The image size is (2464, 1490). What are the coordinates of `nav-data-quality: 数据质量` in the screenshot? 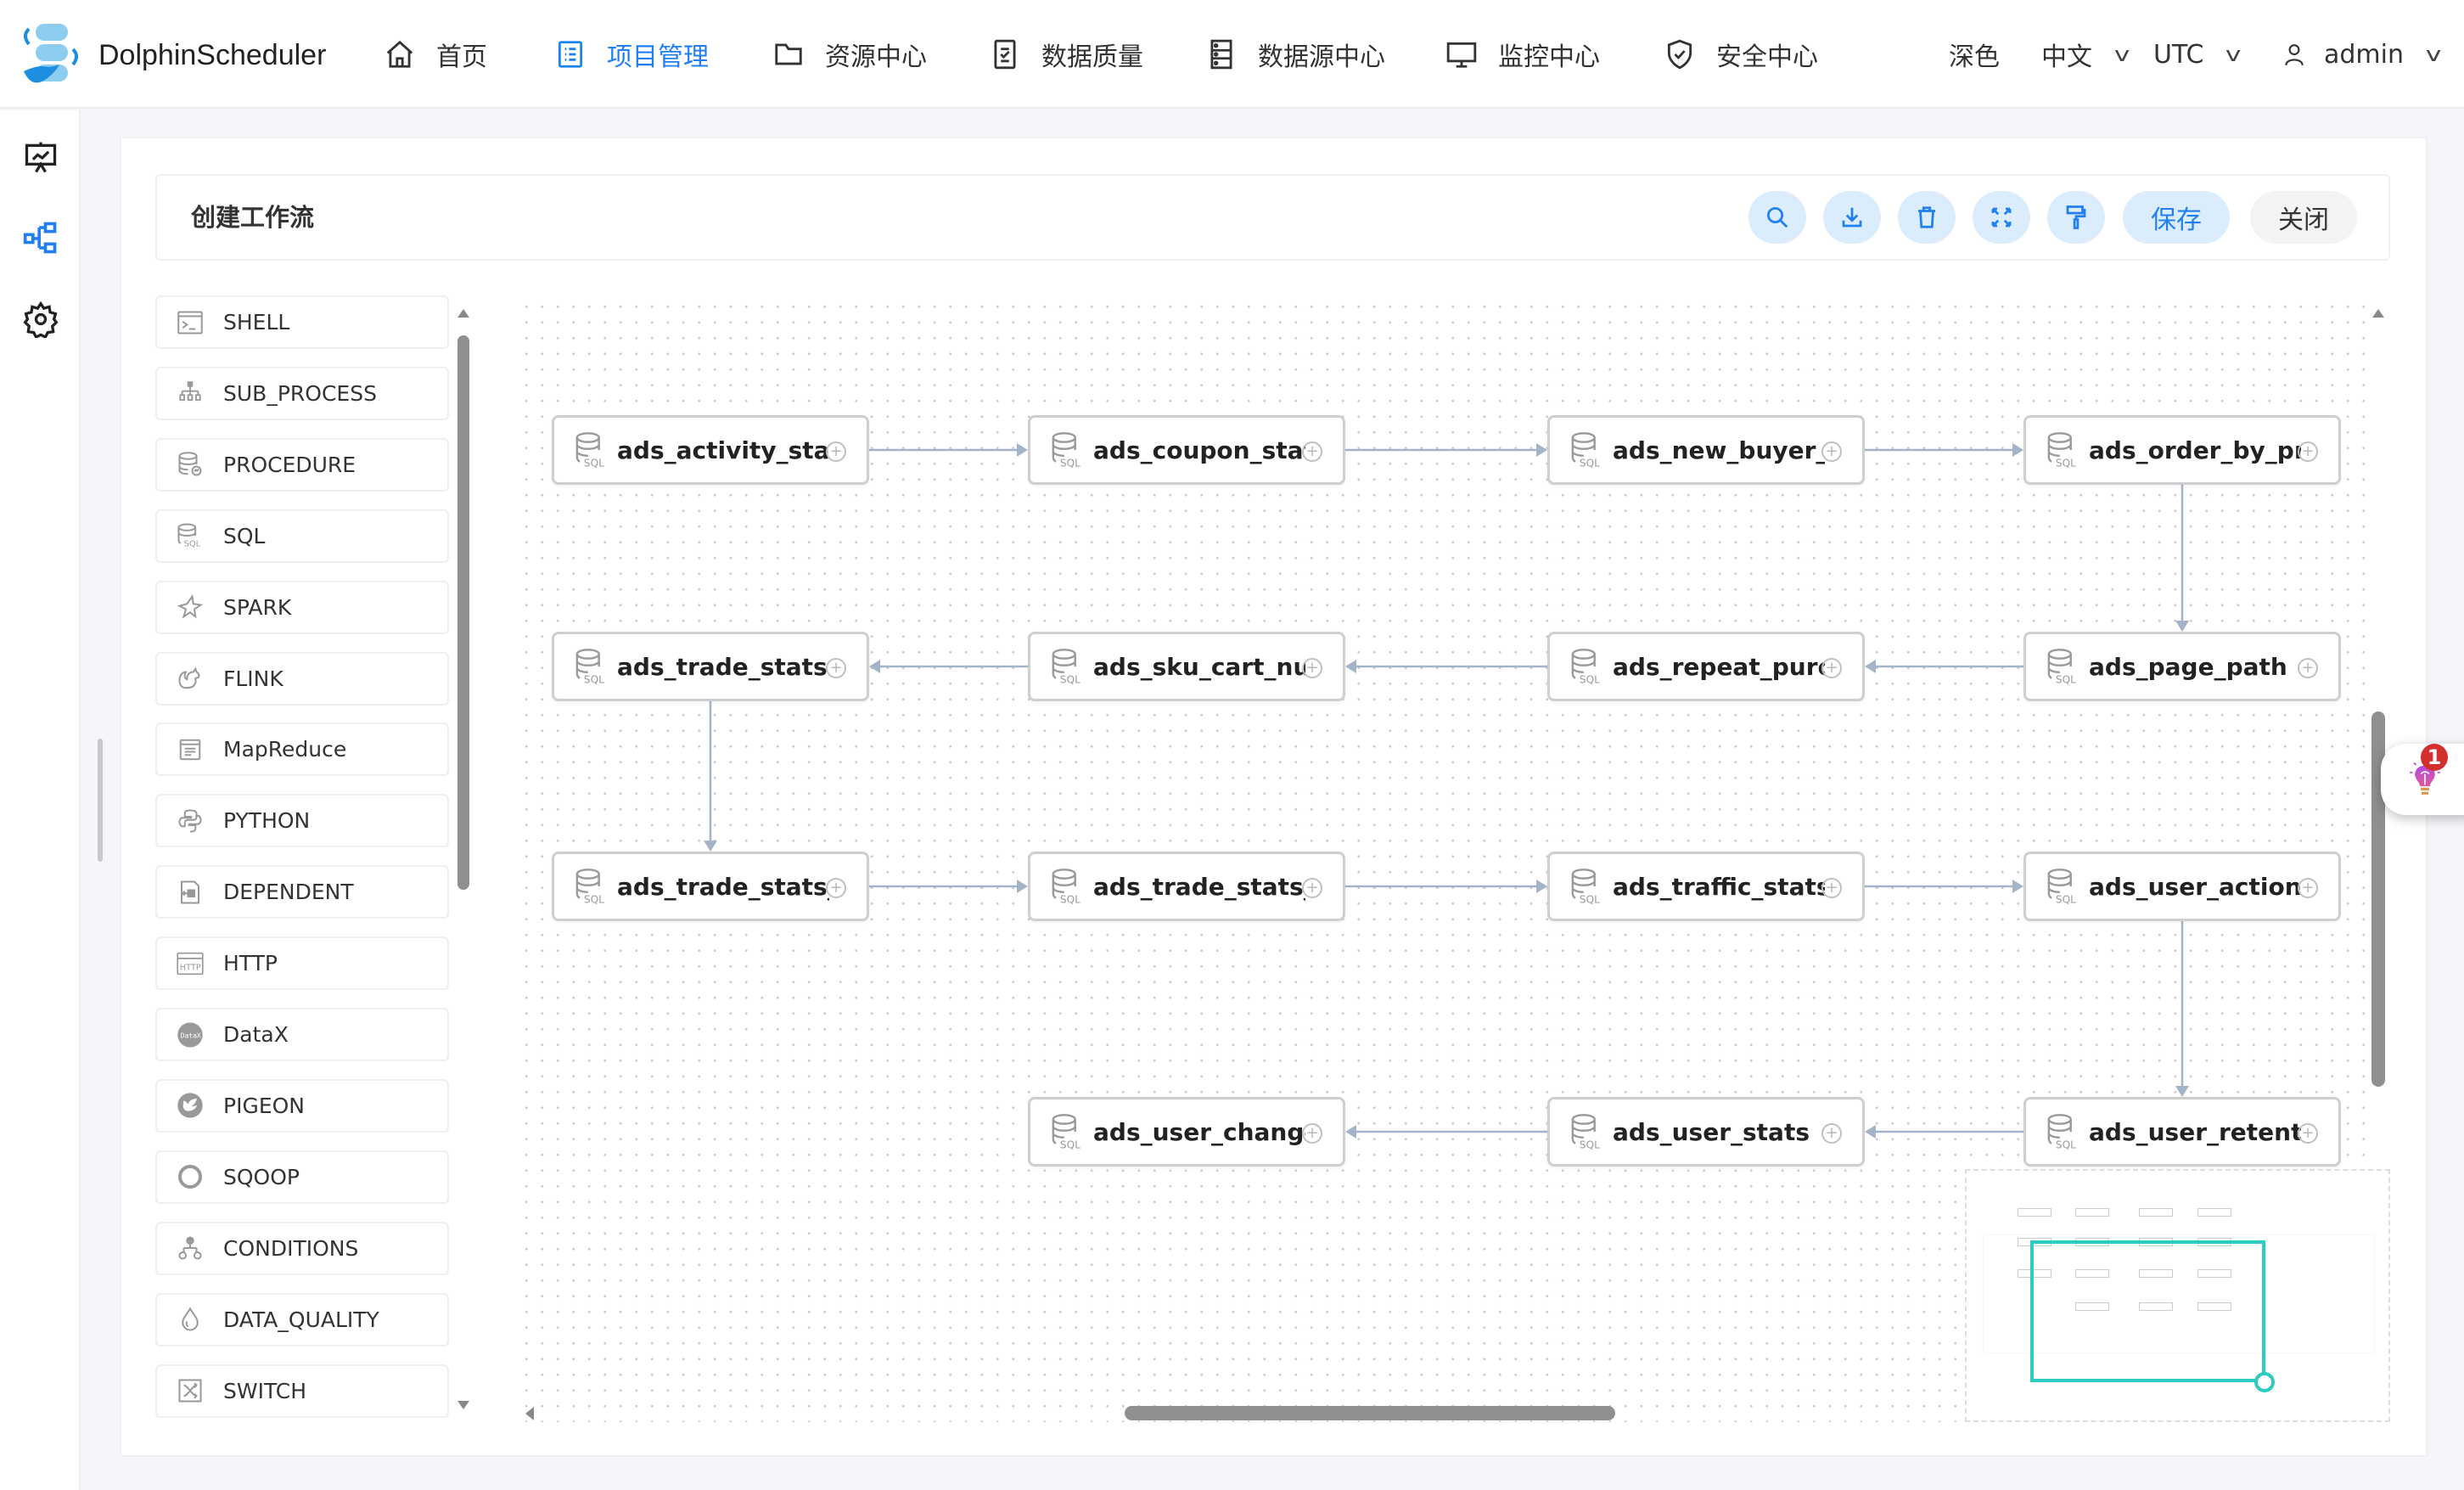 It's located at (1066, 54).